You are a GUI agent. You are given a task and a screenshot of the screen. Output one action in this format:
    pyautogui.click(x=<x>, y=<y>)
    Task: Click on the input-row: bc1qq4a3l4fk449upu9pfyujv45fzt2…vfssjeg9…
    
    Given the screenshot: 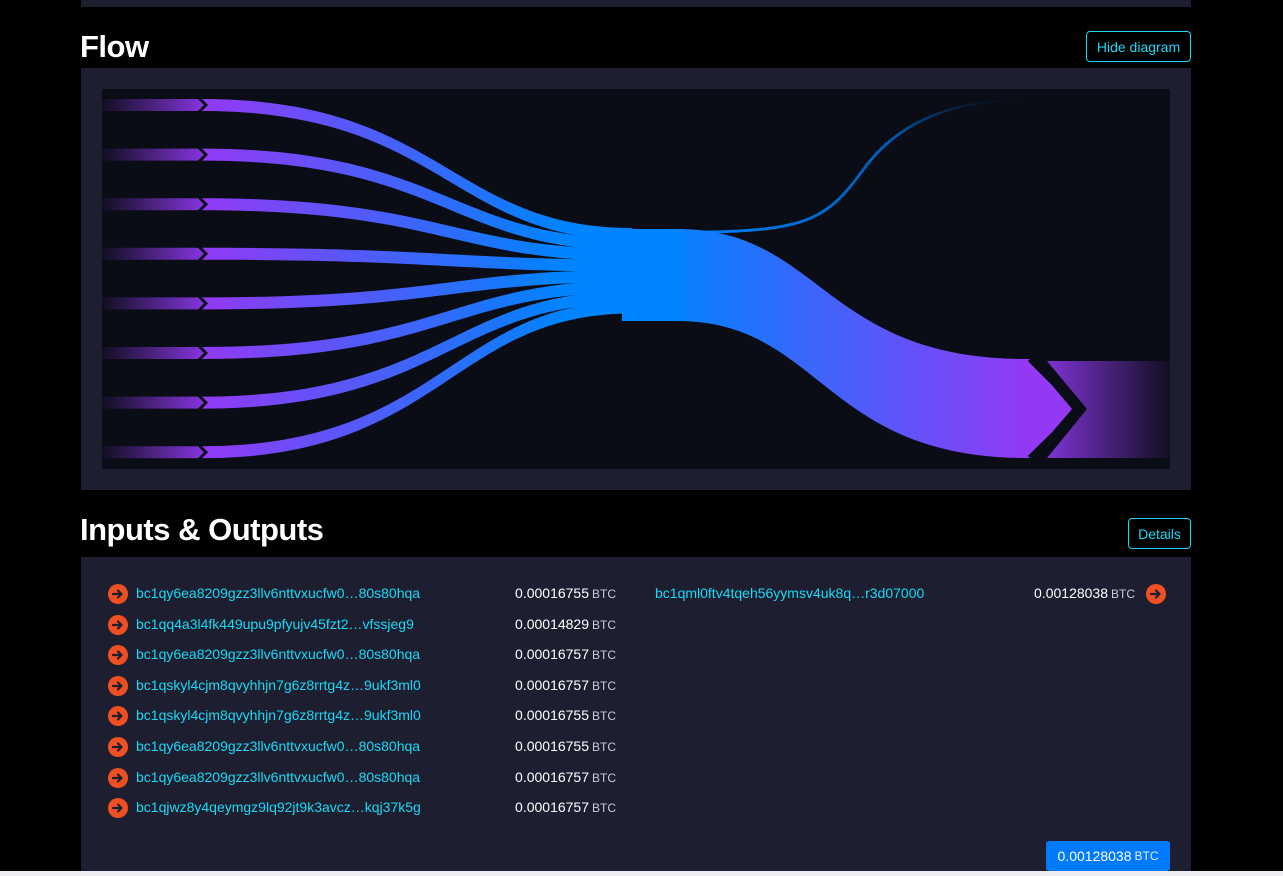 What is the action you would take?
    pyautogui.click(x=363, y=625)
    